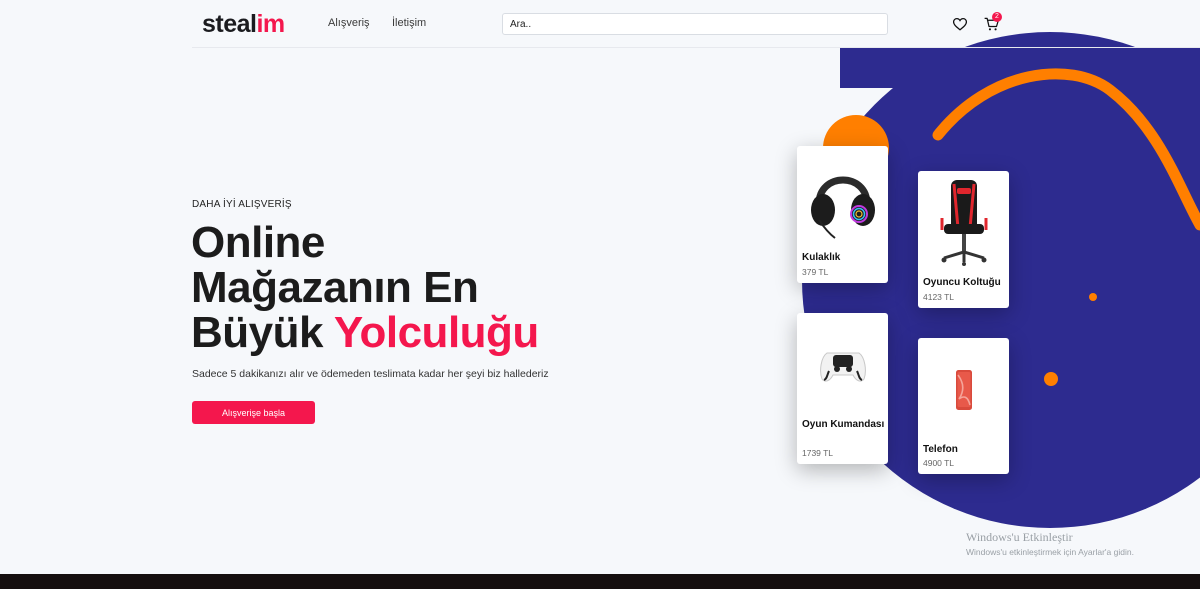 Image resolution: width=1200 pixels, height=589 pixels. I want to click on headline-line-1: Online, so click(258, 242).